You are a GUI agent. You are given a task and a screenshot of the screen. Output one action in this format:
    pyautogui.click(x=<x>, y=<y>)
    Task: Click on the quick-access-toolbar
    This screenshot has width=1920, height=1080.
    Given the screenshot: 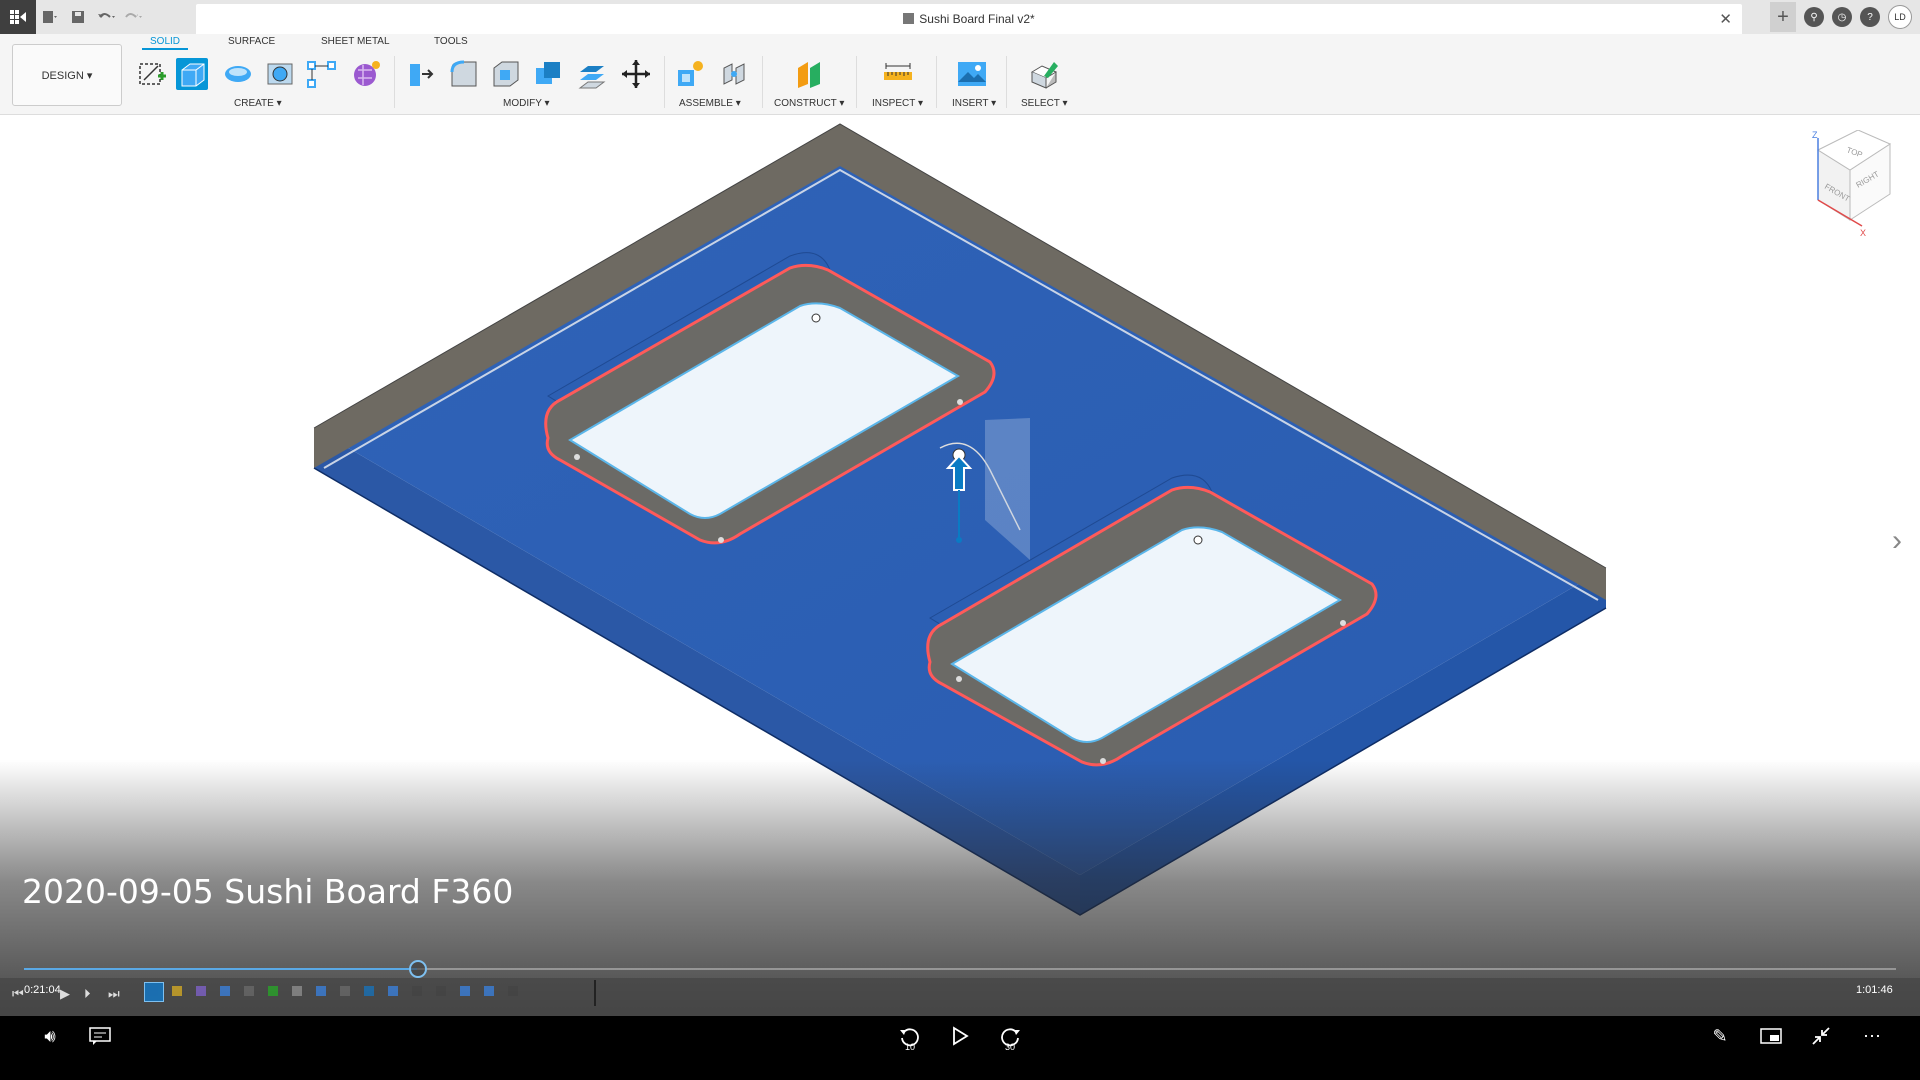 What is the action you would take?
    pyautogui.click(x=74, y=17)
    